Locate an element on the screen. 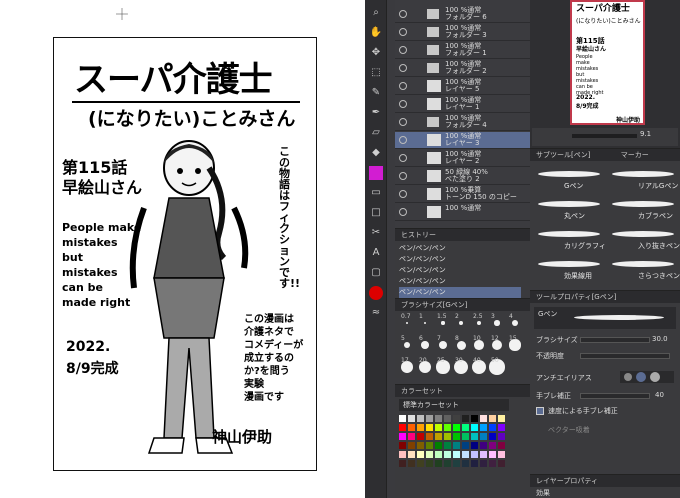 The width and height of the screenshot is (680, 498). frame-icon: □ is located at coordinates (376, 213).